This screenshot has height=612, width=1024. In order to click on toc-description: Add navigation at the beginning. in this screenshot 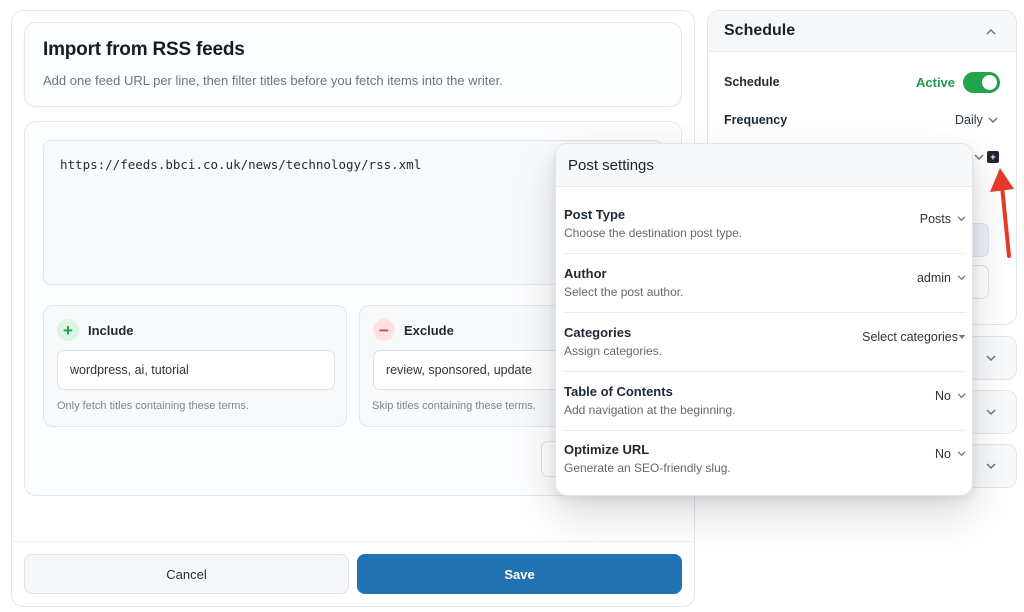, I will do `click(650, 410)`.